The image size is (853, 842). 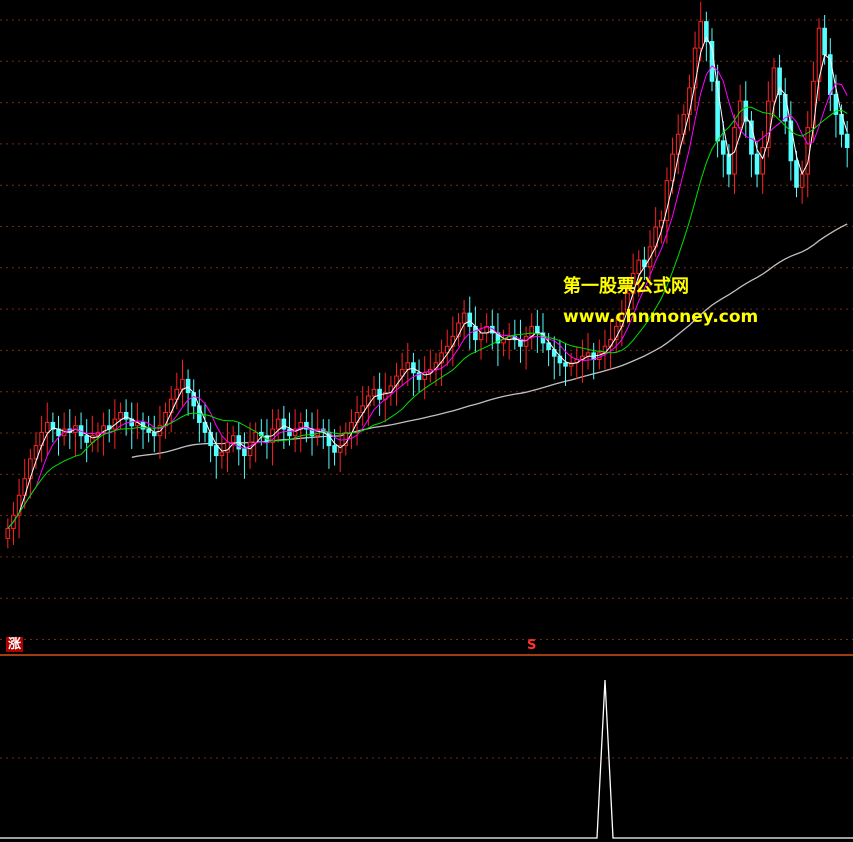 I want to click on sell-signal-badge: S, so click(x=532, y=645).